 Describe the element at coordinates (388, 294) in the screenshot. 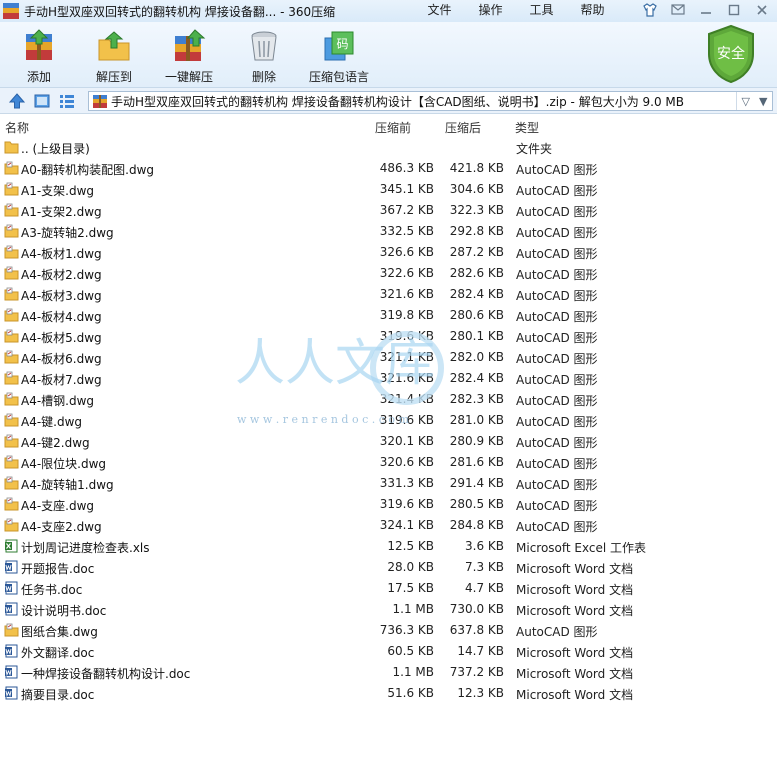

I see `file-row: A4-板材3.dwg 321.6 KB 282.4 KB AutoCAD 图形` at that location.